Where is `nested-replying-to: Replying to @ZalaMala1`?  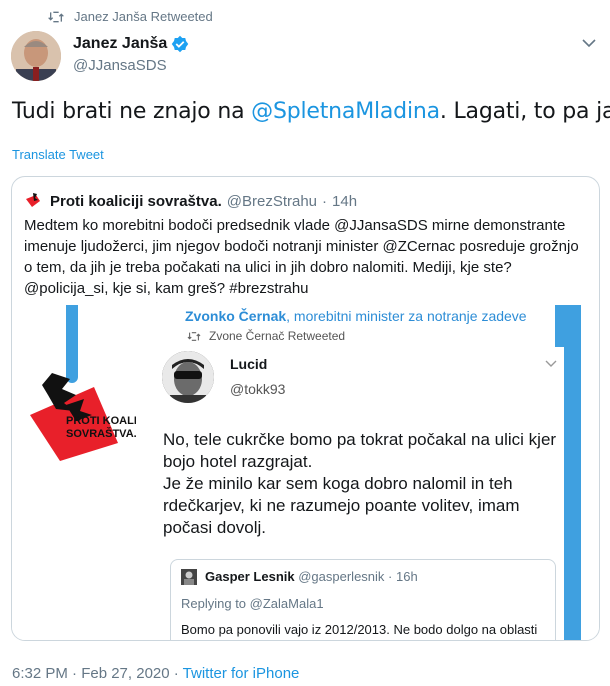
nested-replying-to: Replying to @ZalaMala1 is located at coordinates (252, 603).